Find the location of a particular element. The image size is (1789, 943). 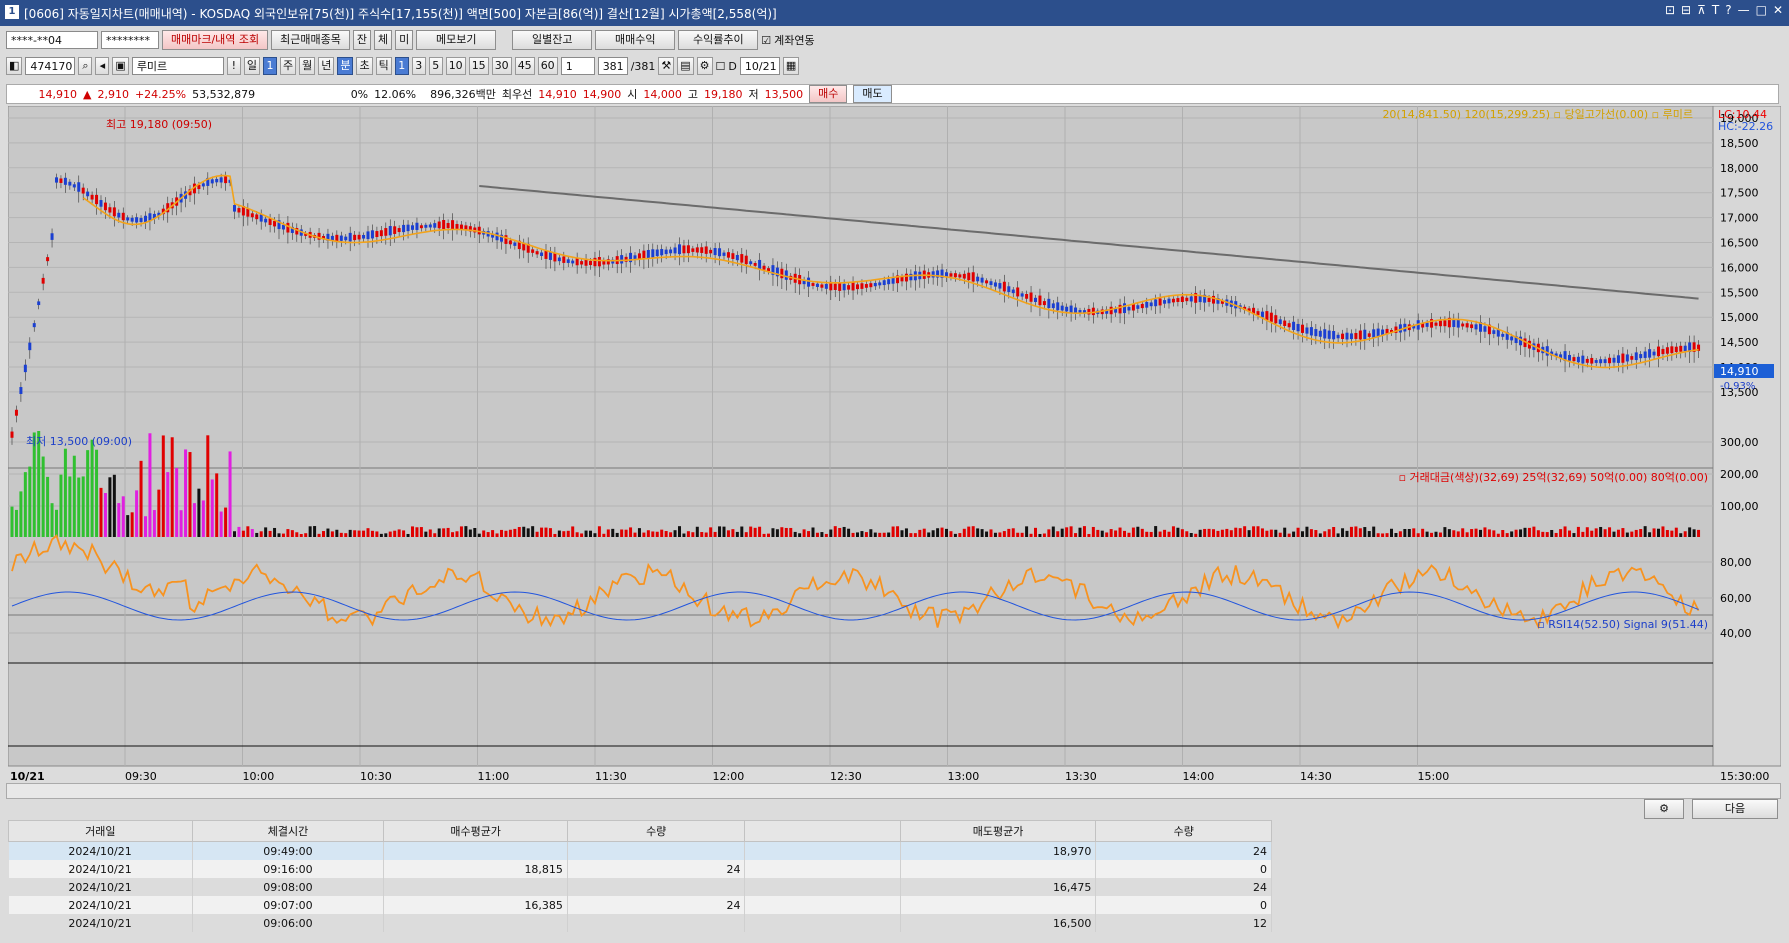

buy-button: 매수 is located at coordinates (828, 94).